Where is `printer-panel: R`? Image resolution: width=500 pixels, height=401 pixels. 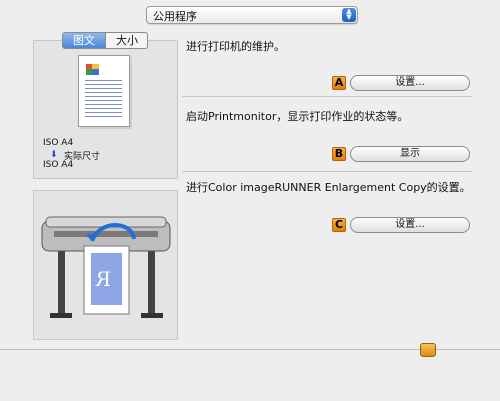
printer-panel: R is located at coordinates (105, 265).